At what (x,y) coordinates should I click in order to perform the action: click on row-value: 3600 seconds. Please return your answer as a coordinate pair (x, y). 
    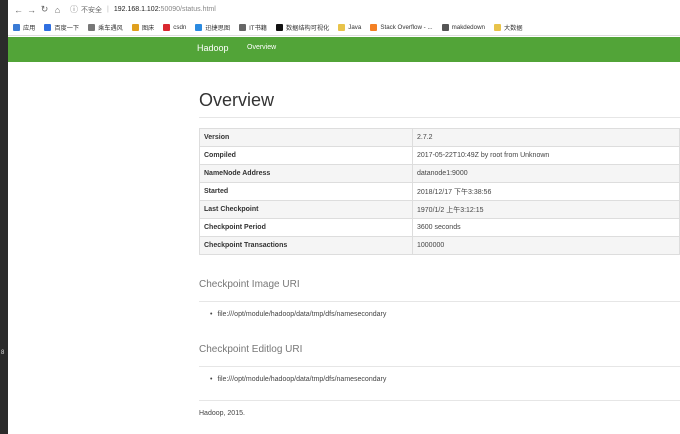
    Looking at the image, I should click on (546, 227).